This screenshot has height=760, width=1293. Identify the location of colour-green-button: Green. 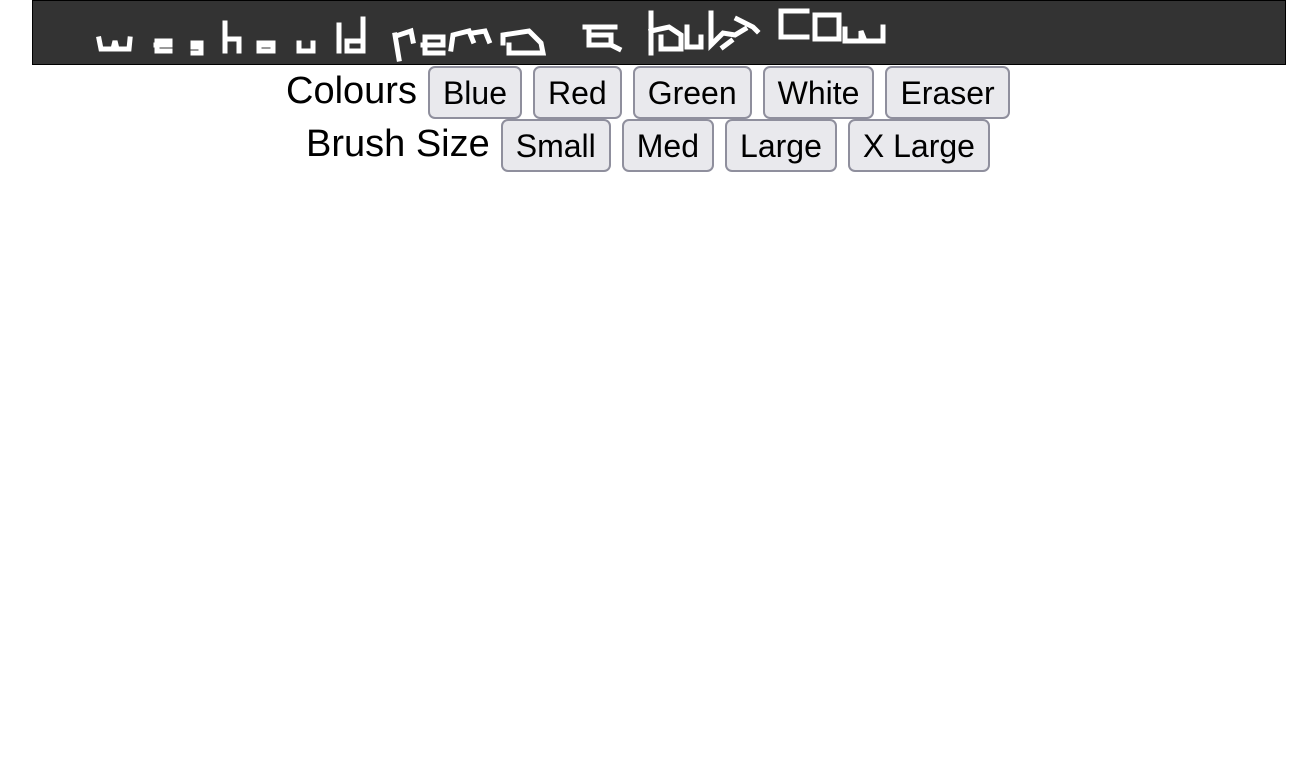
(692, 92).